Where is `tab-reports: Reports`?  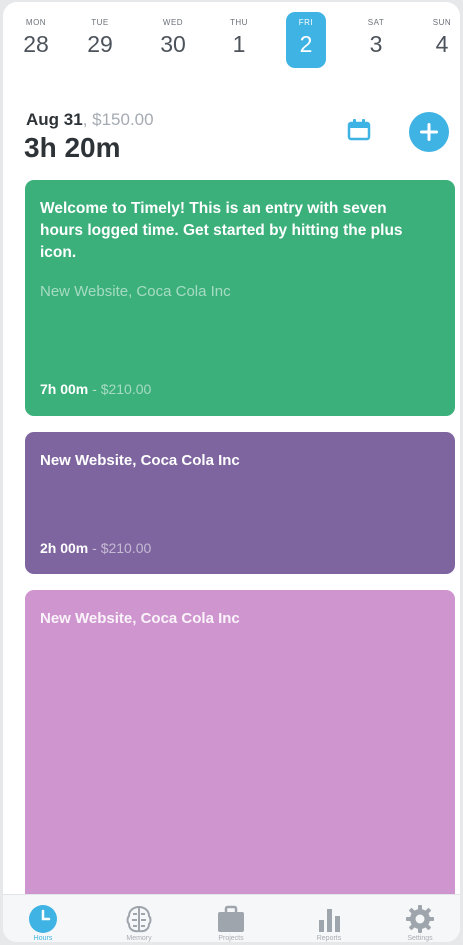
tab-reports: Reports is located at coordinates (329, 918).